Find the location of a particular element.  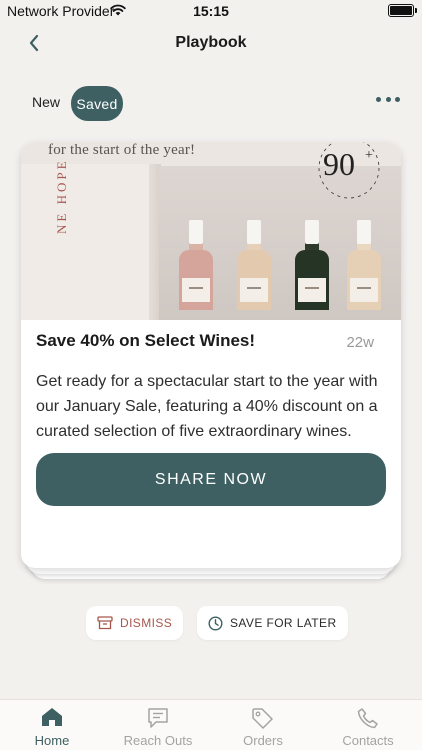

battery-icon is located at coordinates (402, 10).